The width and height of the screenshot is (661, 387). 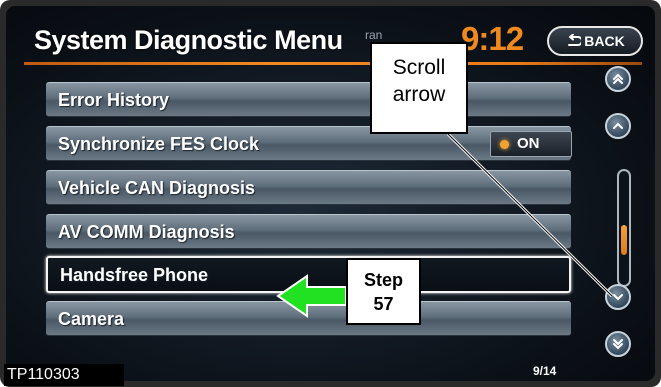 I want to click on scroll-page-down-button, so click(x=618, y=344).